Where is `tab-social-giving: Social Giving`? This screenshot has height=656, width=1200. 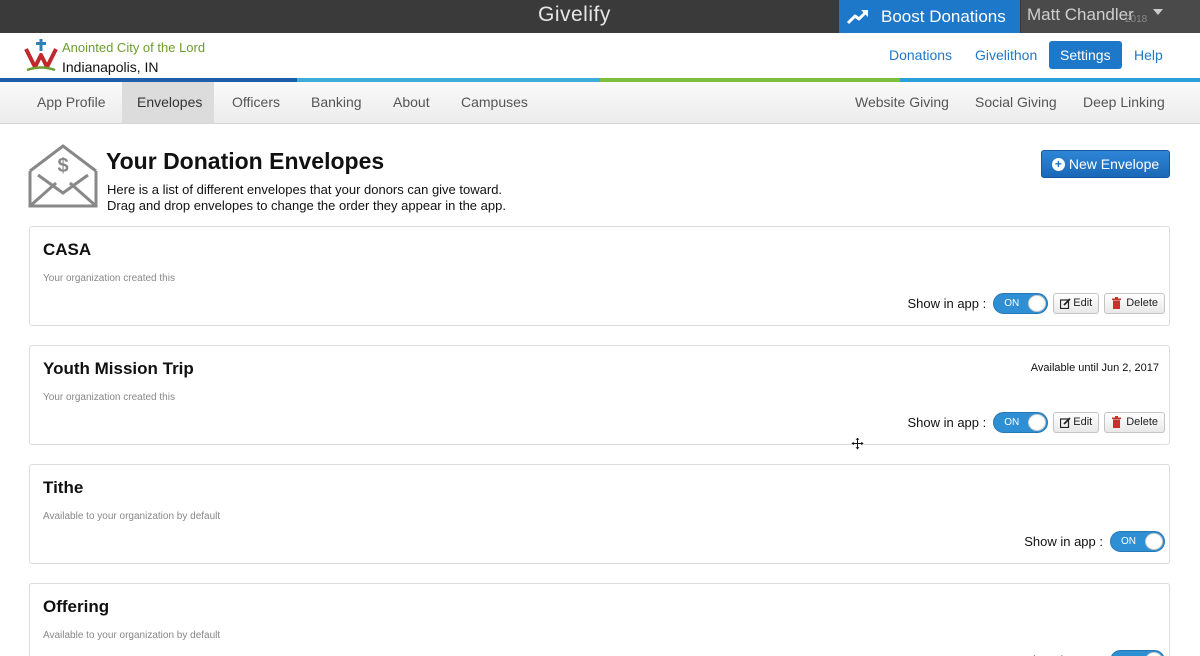 tab-social-giving: Social Giving is located at coordinates (1016, 102).